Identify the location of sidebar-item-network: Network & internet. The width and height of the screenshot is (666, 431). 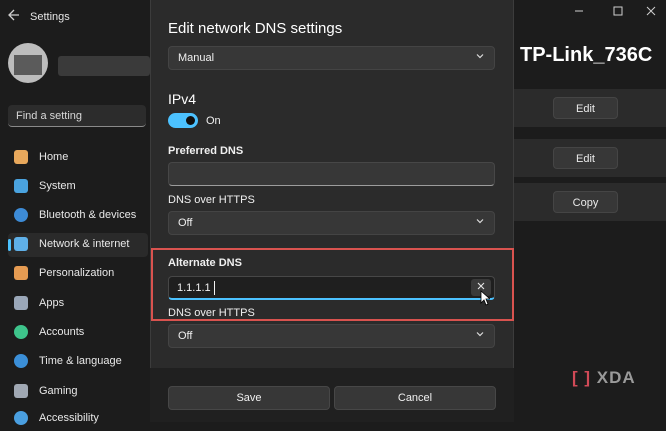
(78, 245).